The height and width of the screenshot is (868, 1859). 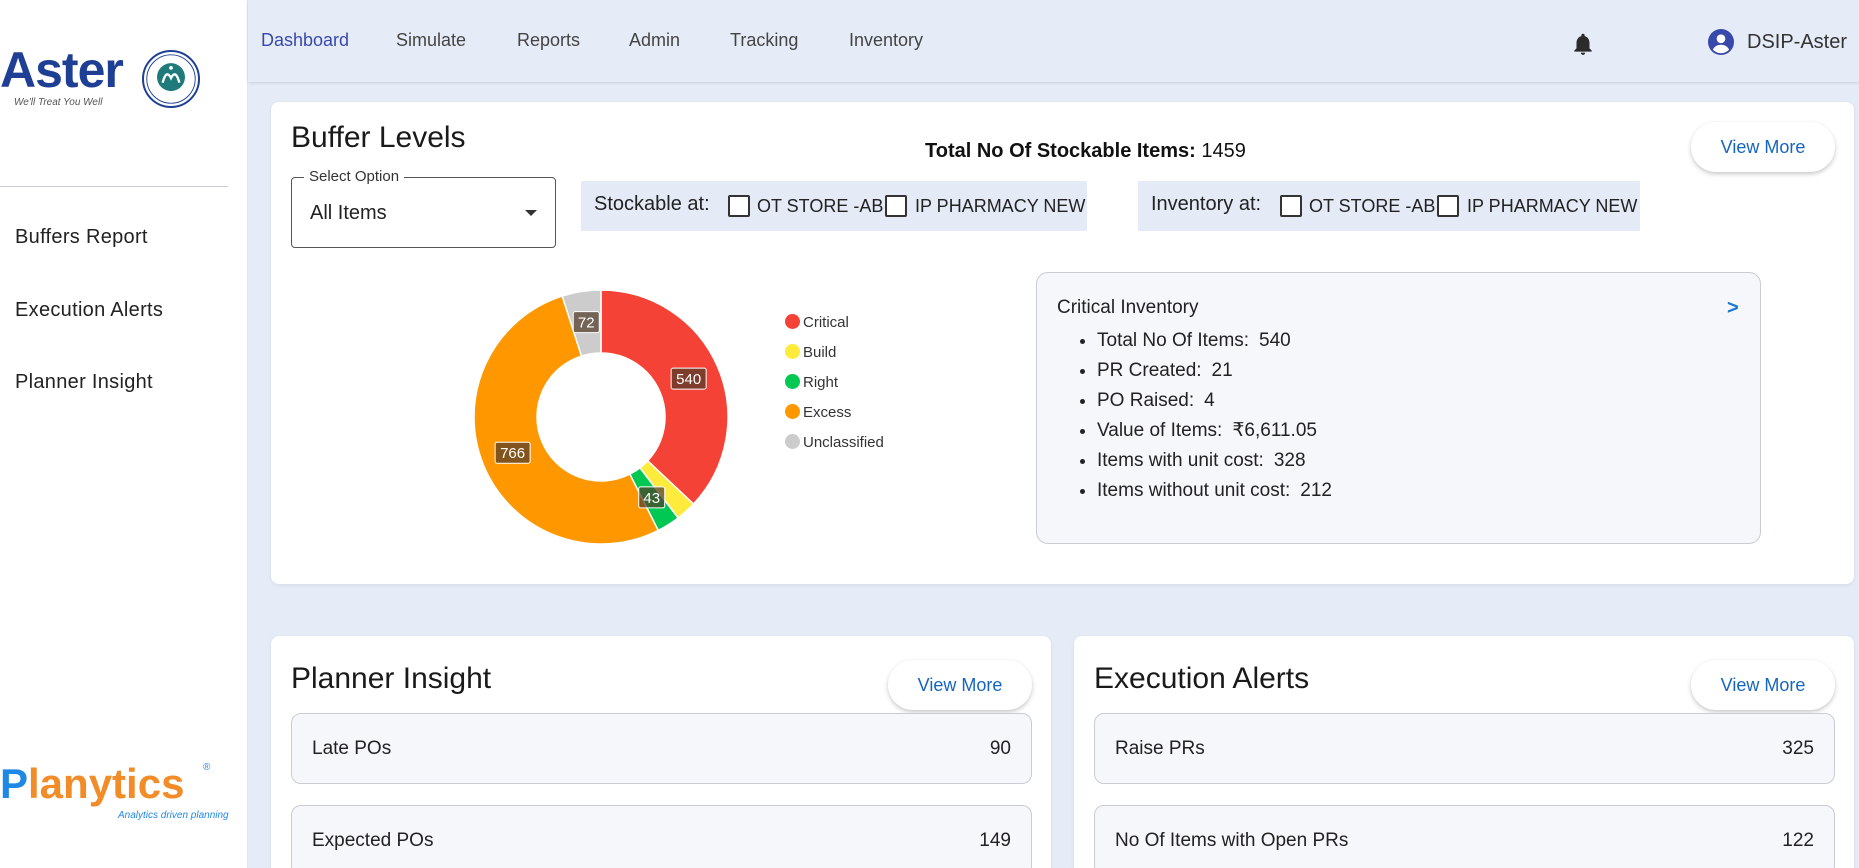 I want to click on legend-label: Unclassified, so click(x=843, y=442).